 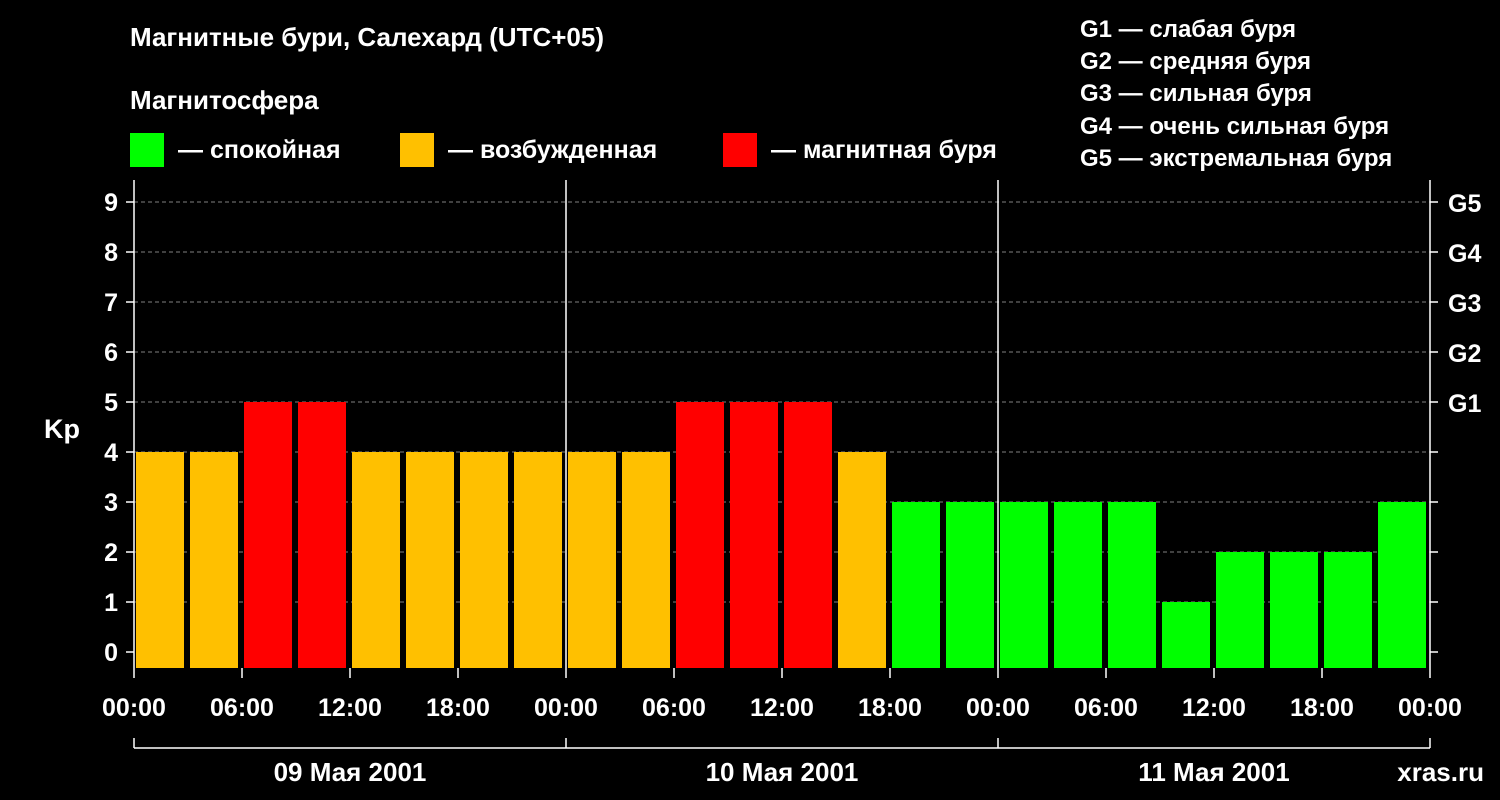 What do you see at coordinates (111, 403) in the screenshot?
I see `y-tick-label: 5` at bounding box center [111, 403].